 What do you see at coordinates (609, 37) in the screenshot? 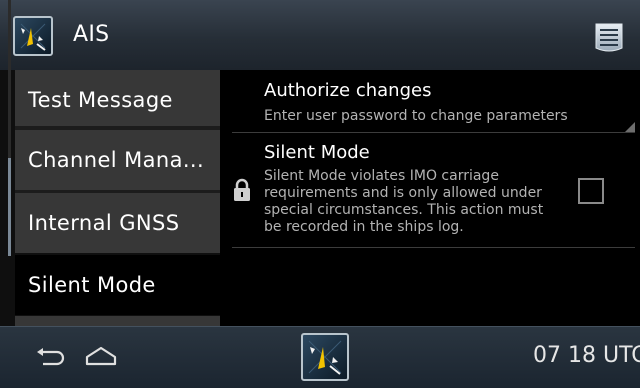
I see `list-menu-icon` at bounding box center [609, 37].